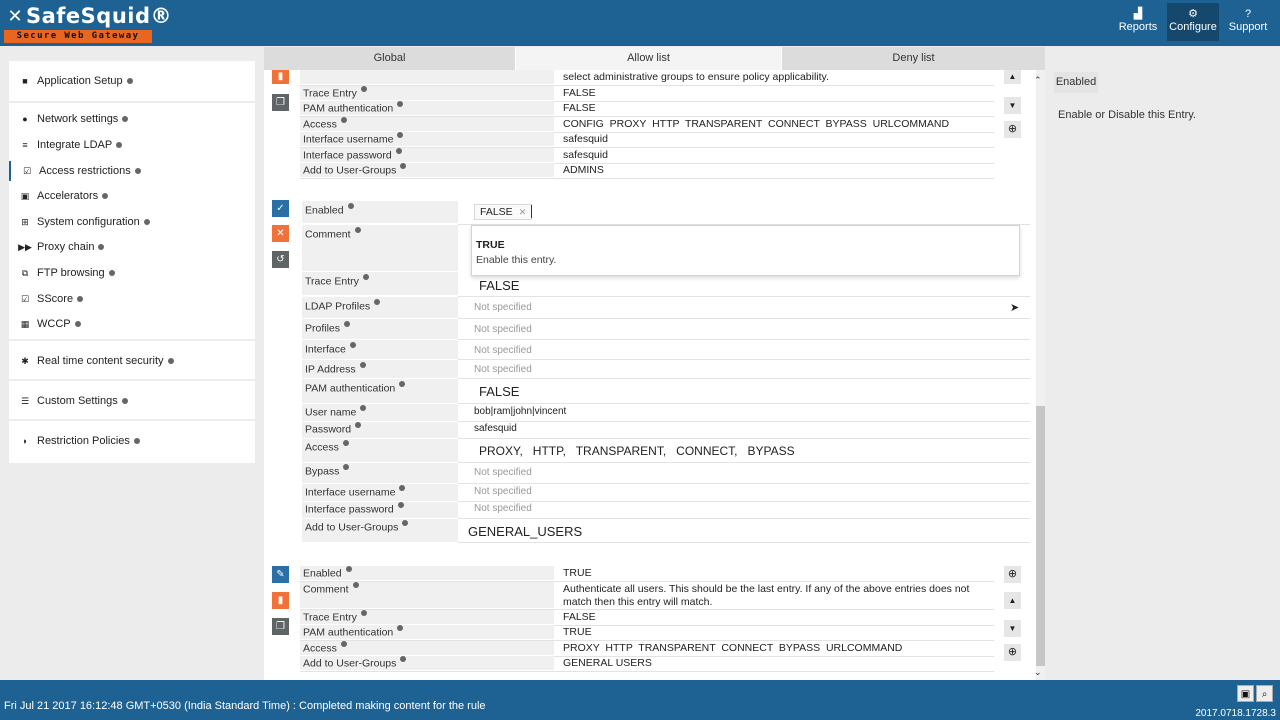 The width and height of the screenshot is (1280, 720). I want to click on nav-support-label: Support, so click(1248, 27).